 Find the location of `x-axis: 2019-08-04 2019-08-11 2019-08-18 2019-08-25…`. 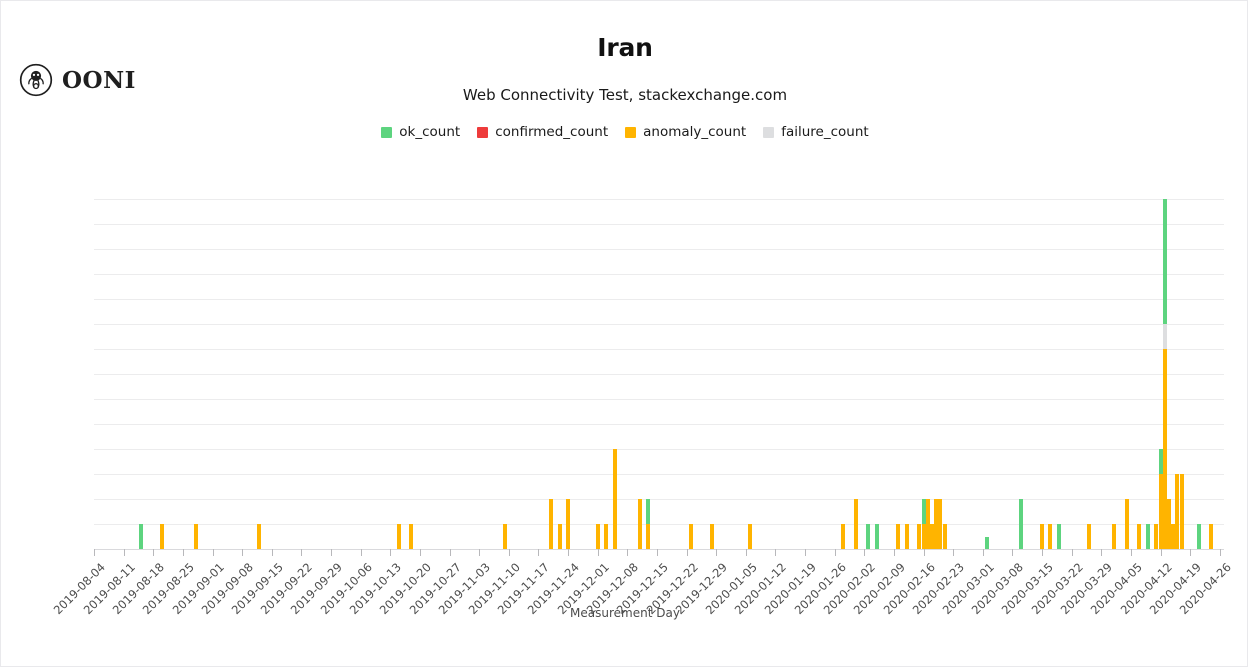

x-axis: 2019-08-04 2019-08-11 2019-08-18 2019-08-25… is located at coordinates (642, 583).